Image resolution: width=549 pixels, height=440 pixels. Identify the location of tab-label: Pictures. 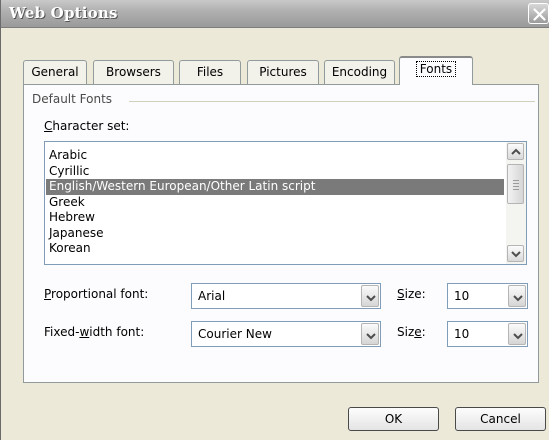
(283, 72).